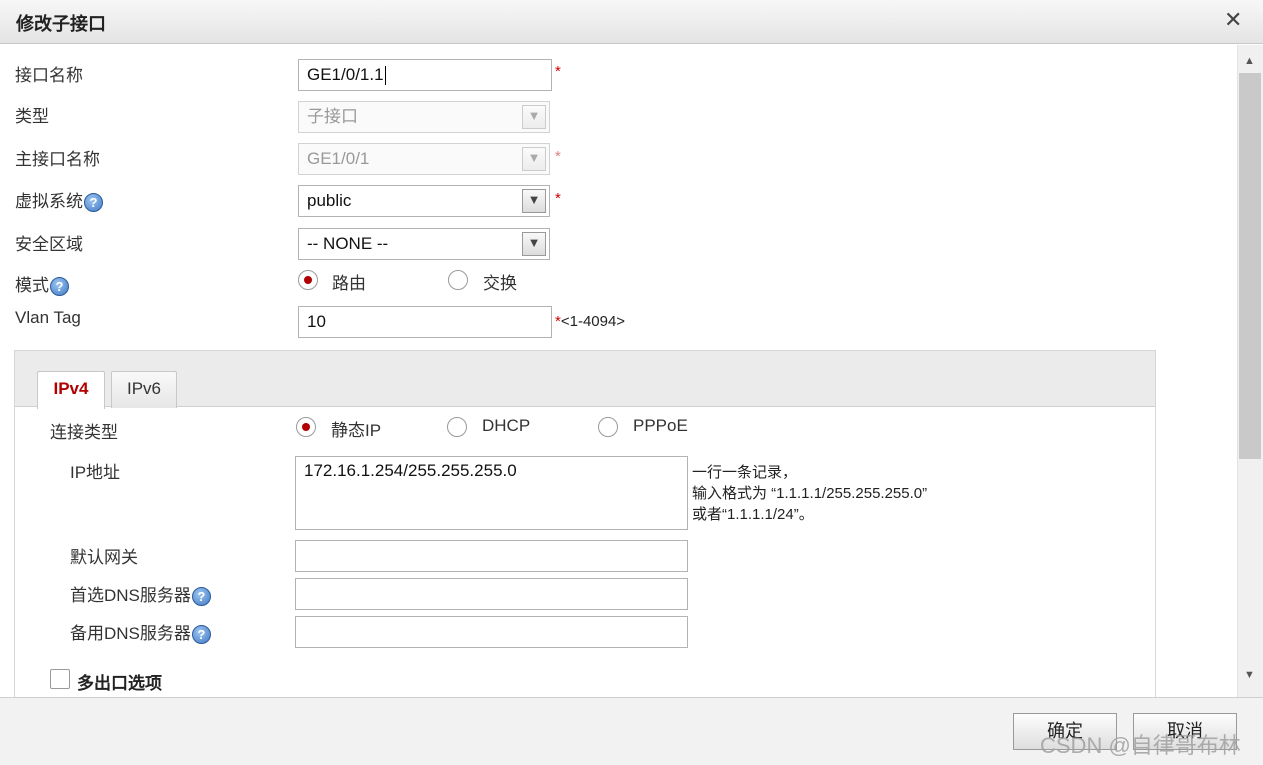 The height and width of the screenshot is (765, 1263). I want to click on virtual-system-label: 虚拟系统?, so click(59, 200).